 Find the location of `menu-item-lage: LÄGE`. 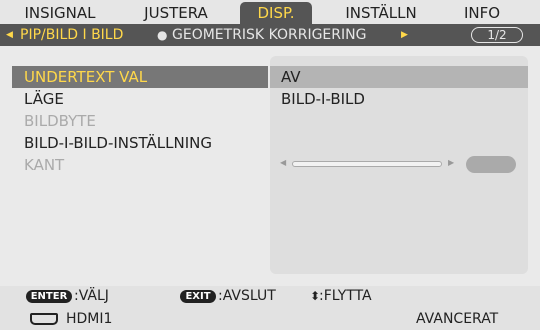

menu-item-lage: LÄGE is located at coordinates (44, 99).